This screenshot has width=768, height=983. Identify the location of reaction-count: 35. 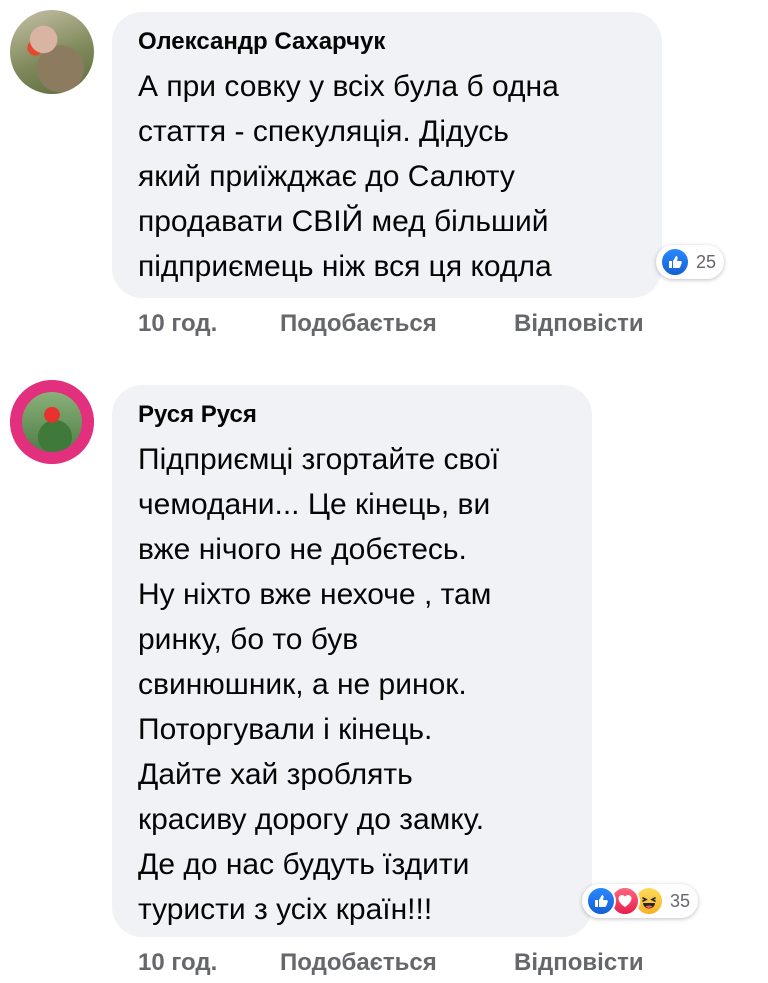
(680, 900).